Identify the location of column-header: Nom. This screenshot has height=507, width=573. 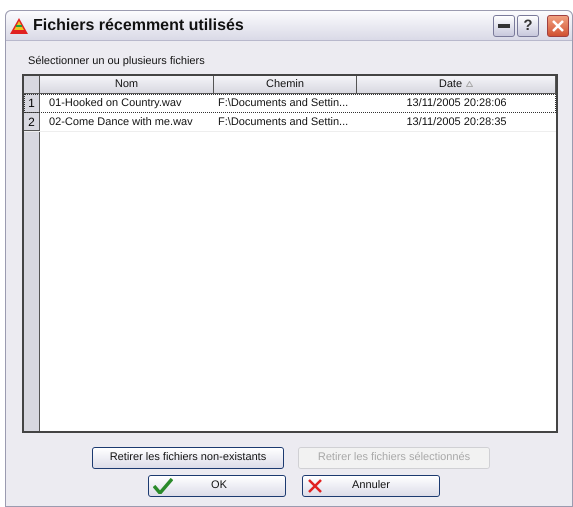
(127, 84).